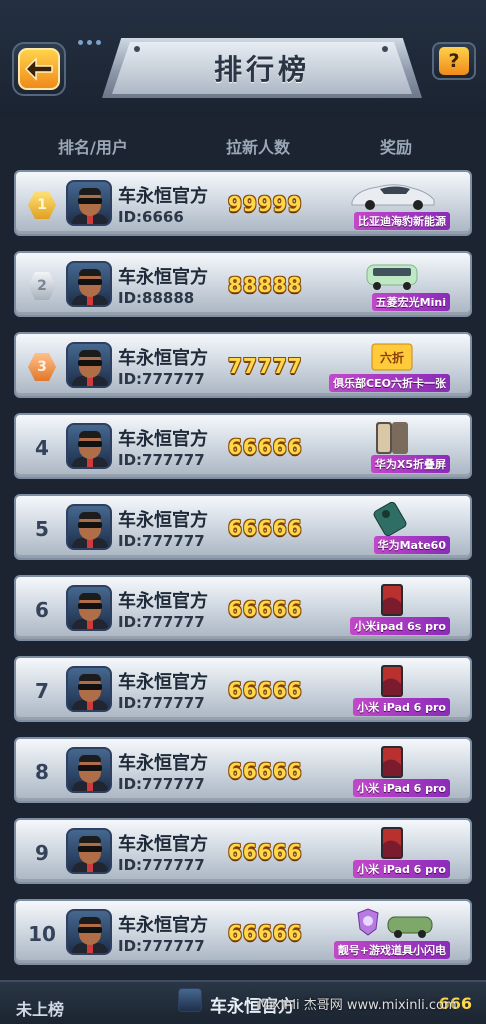  I want to click on top-bar: 排行榜 ?, so click(243, 59).